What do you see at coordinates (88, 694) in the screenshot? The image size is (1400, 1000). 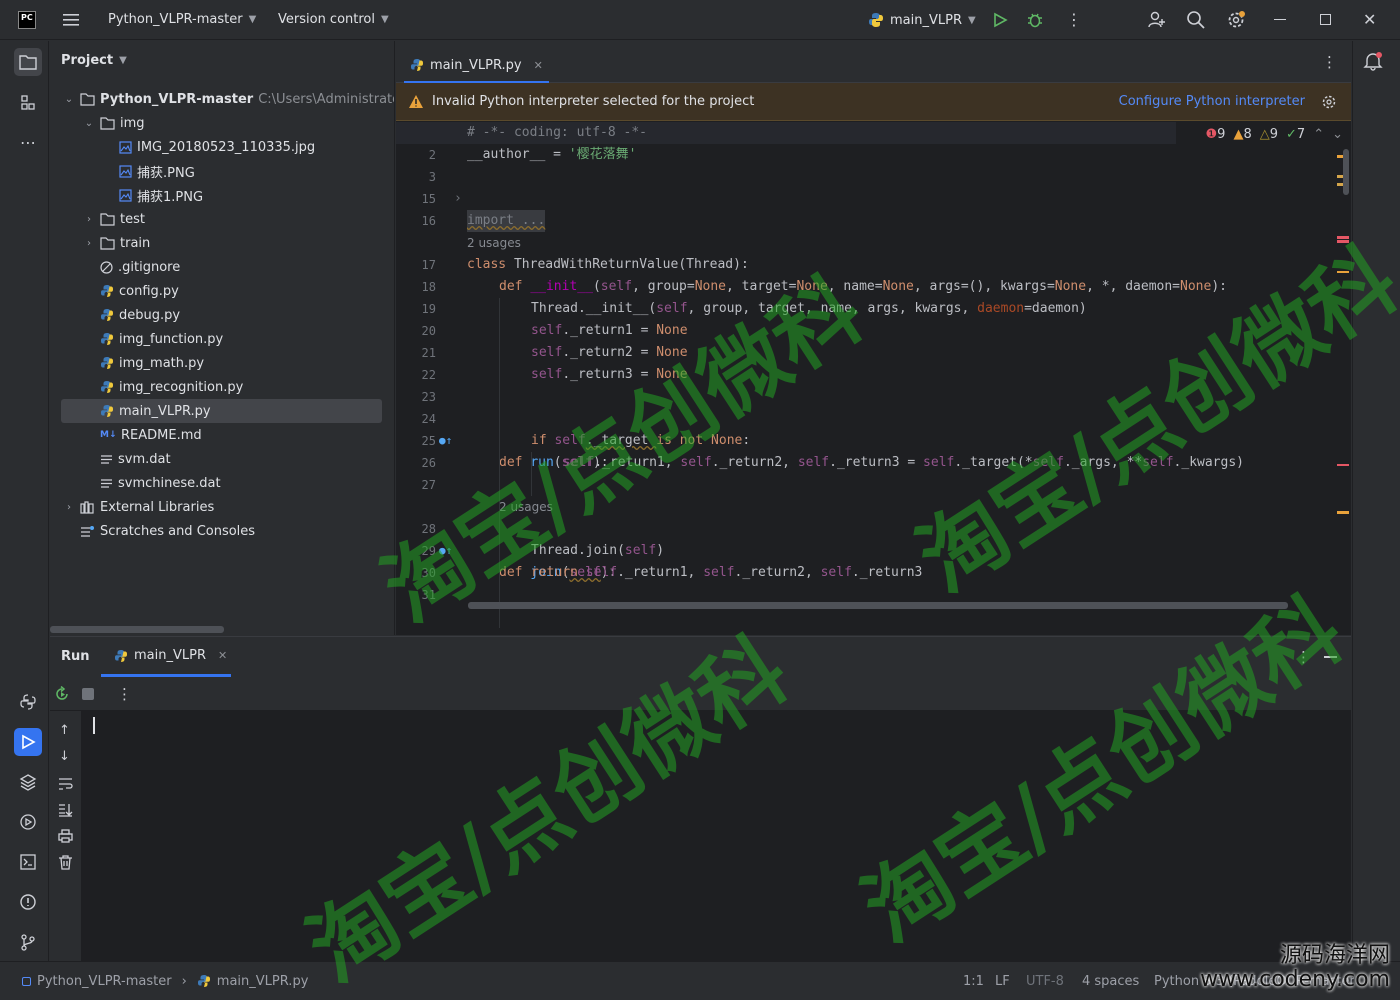 I see `stop-button` at bounding box center [88, 694].